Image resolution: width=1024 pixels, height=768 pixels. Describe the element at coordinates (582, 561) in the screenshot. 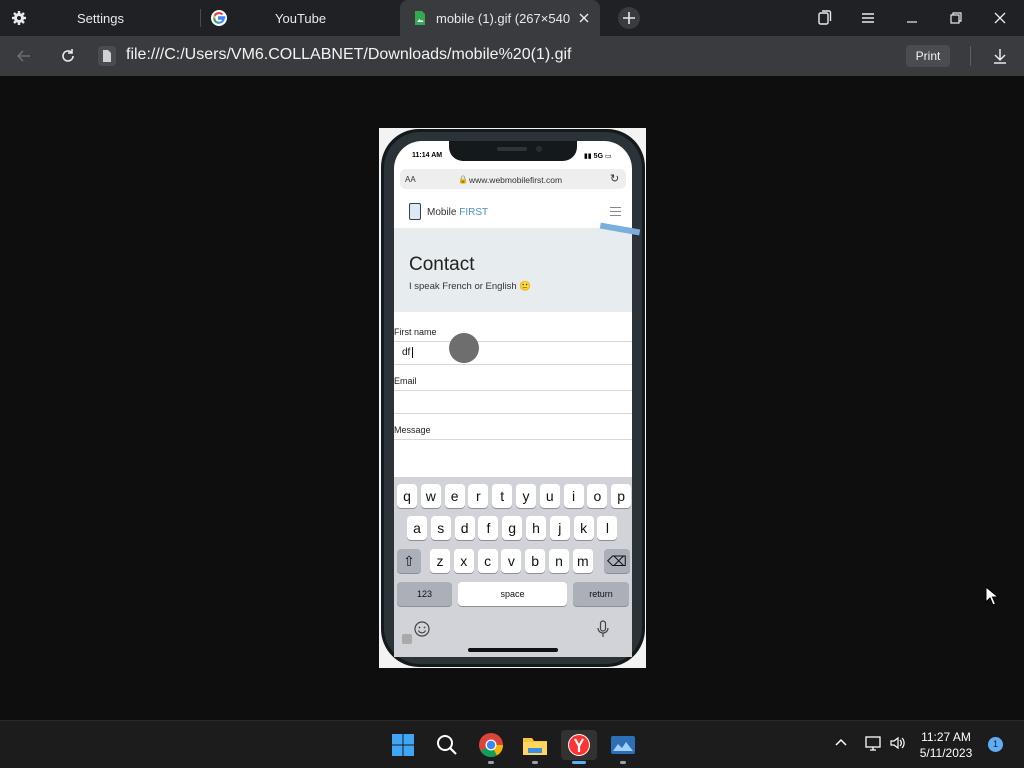

I see `key-m: m` at that location.